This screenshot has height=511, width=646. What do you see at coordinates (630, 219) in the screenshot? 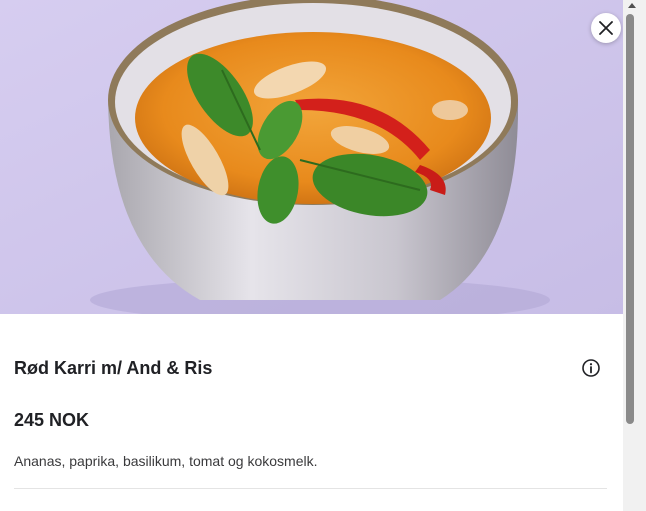
I see `scrollbar-thumb` at bounding box center [630, 219].